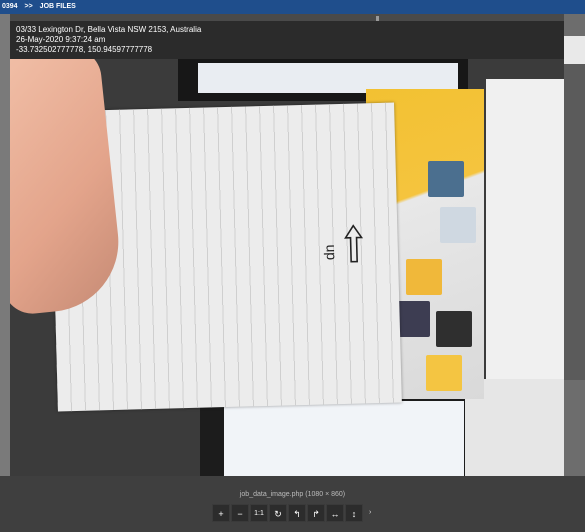 Image resolution: width=585 pixels, height=532 pixels. Describe the element at coordinates (331, 252) in the screenshot. I see `notepad-handwriting: up` at that location.